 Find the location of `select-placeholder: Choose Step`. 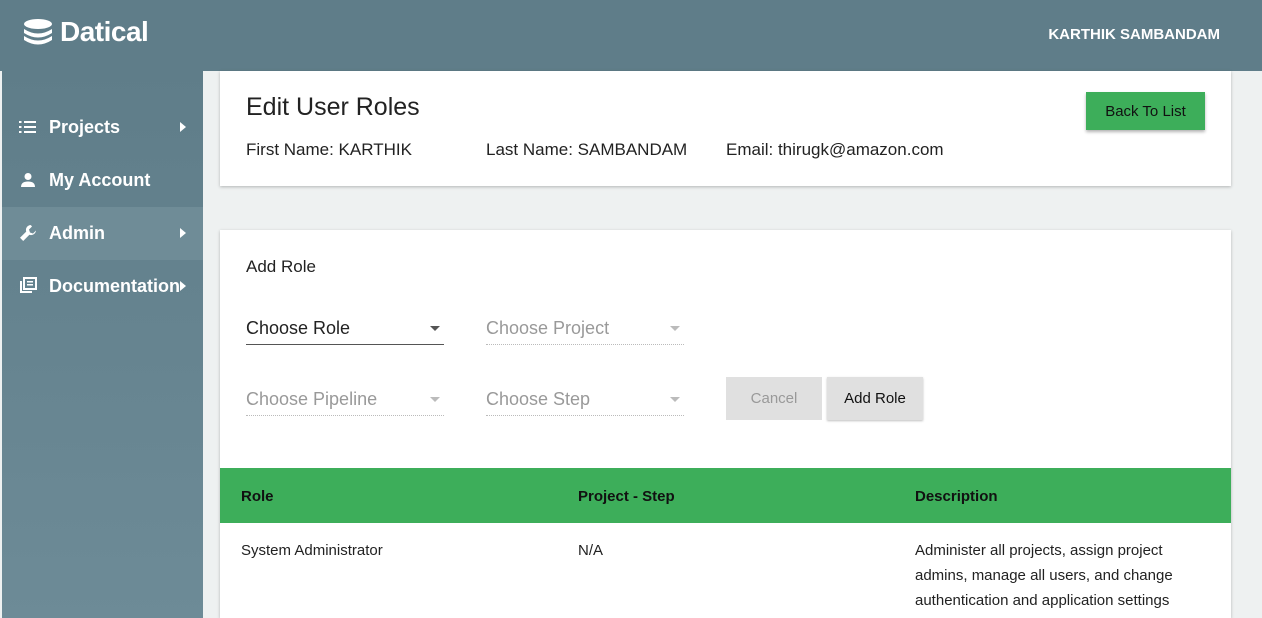

select-placeholder: Choose Step is located at coordinates (538, 399).